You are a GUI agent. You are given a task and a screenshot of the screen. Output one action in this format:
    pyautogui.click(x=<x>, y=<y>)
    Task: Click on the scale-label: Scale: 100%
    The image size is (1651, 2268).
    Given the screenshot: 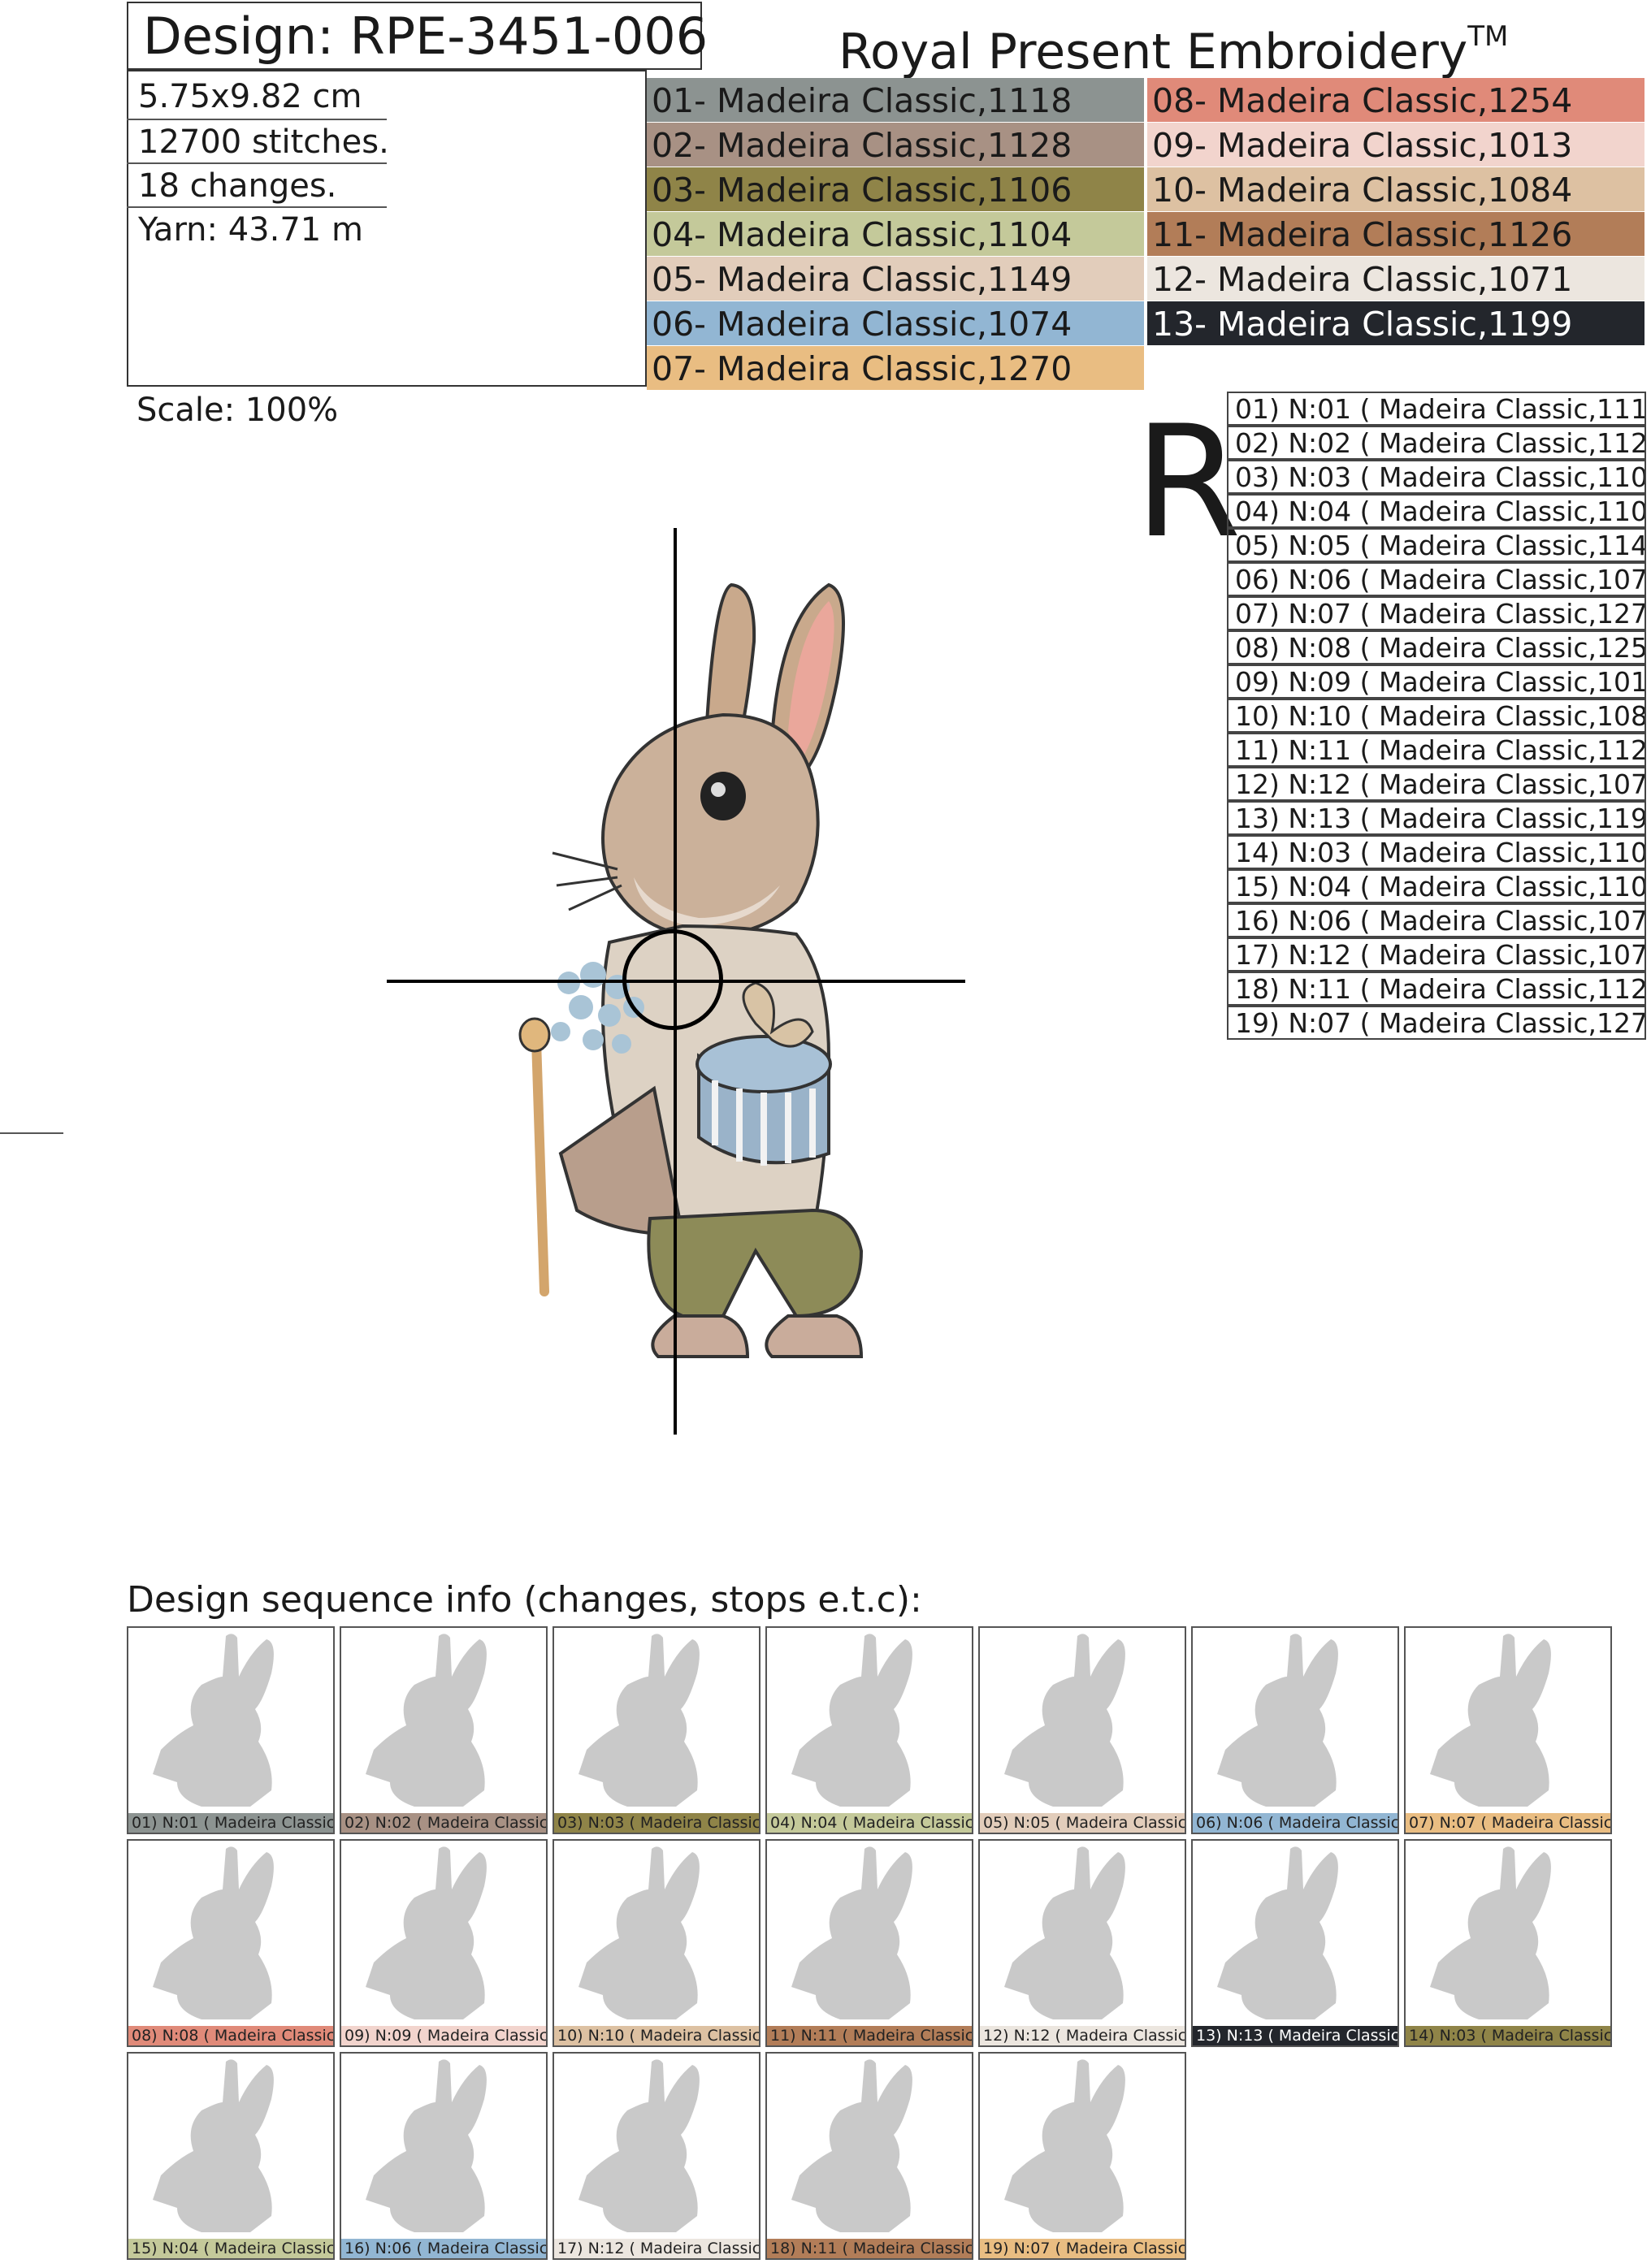 What is the action you would take?
    pyautogui.click(x=237, y=410)
    